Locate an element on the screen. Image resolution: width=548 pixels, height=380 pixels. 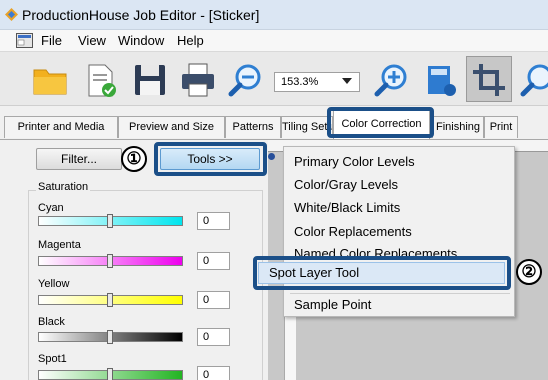
tab-preview-and-size: Preview and Size is located at coordinates (171, 127).